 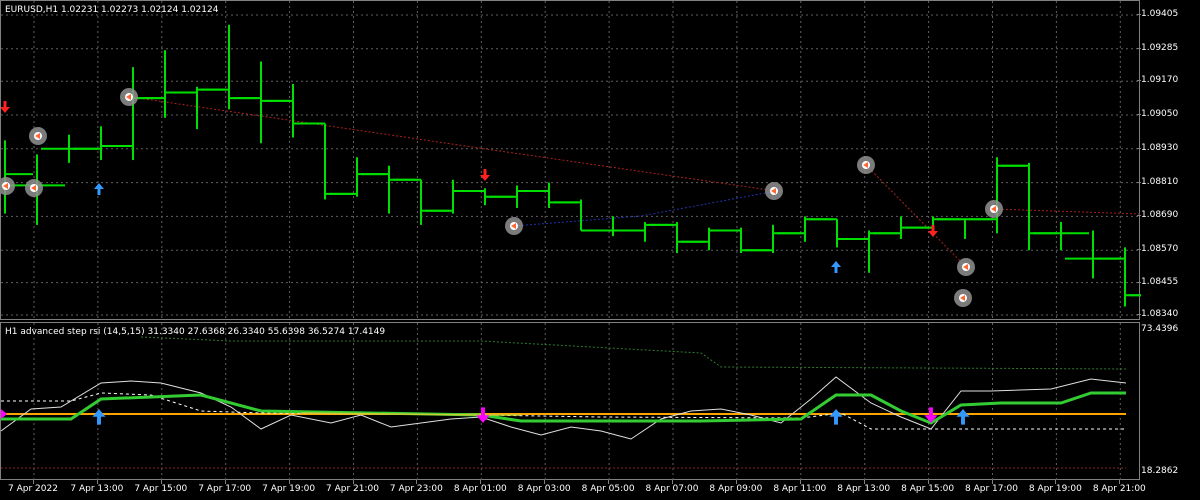 What do you see at coordinates (1160, 314) in the screenshot?
I see `price-label: 1.08340` at bounding box center [1160, 314].